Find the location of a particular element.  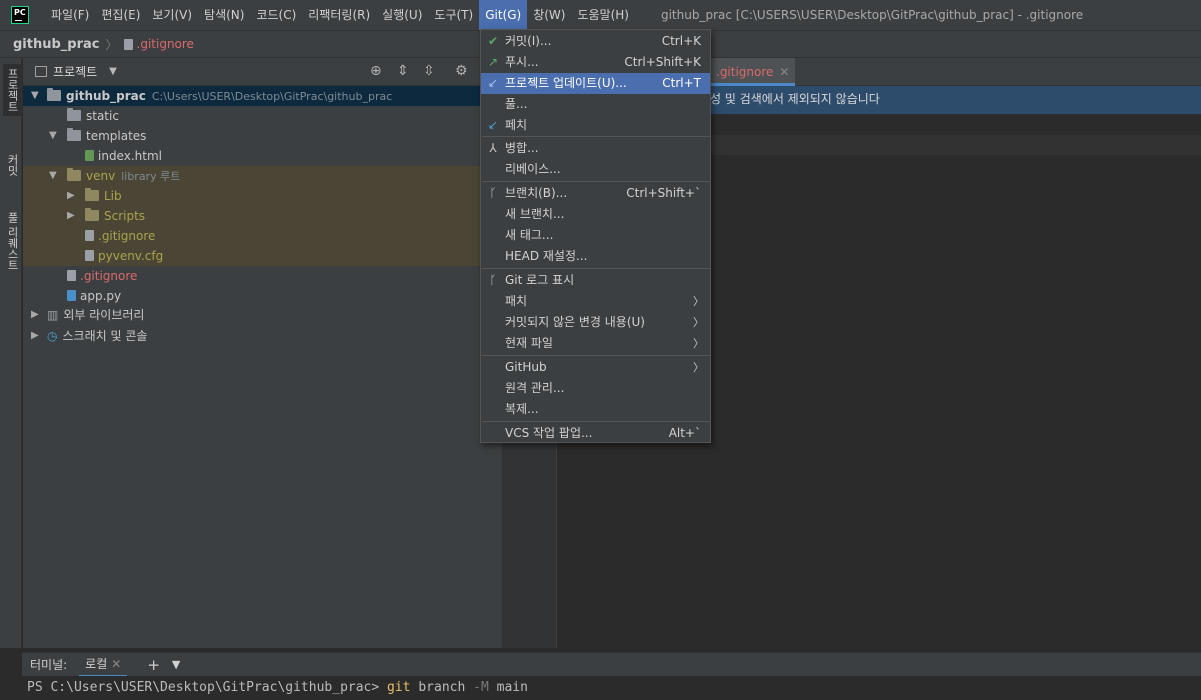

tree-row-app-py: app.py is located at coordinates (262, 296).